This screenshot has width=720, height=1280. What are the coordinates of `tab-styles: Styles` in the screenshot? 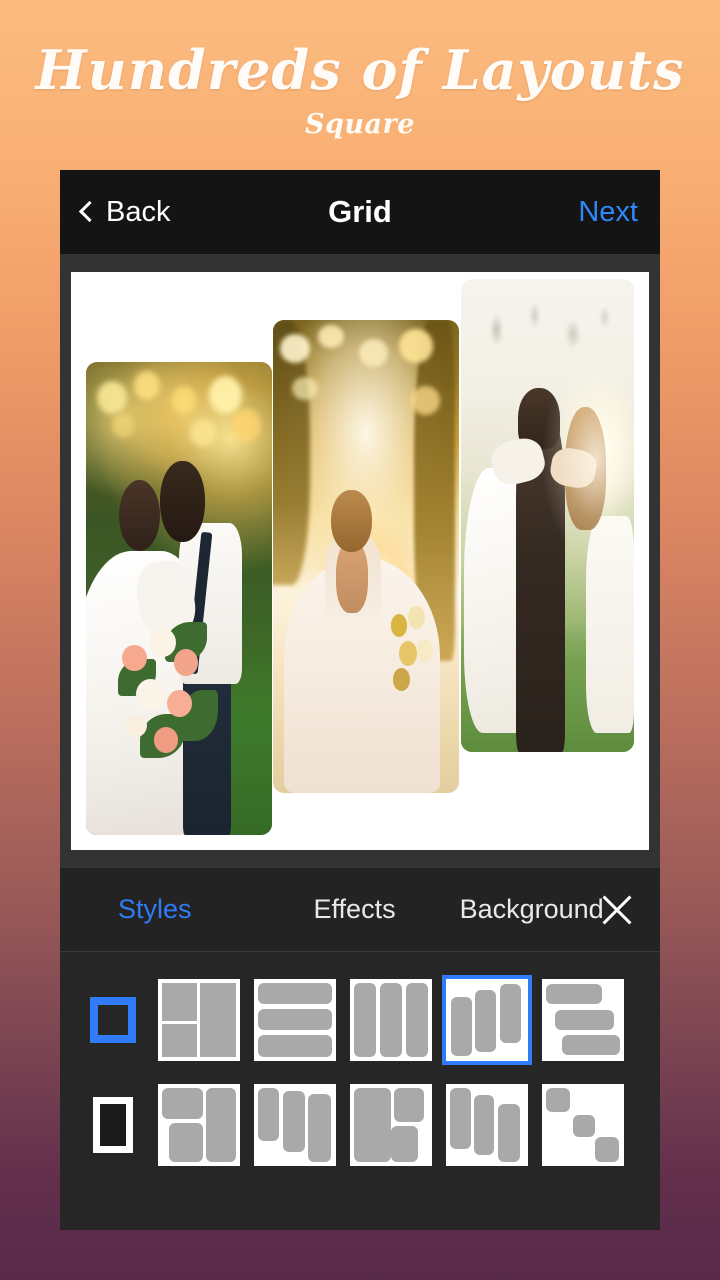 It's located at (155, 909).